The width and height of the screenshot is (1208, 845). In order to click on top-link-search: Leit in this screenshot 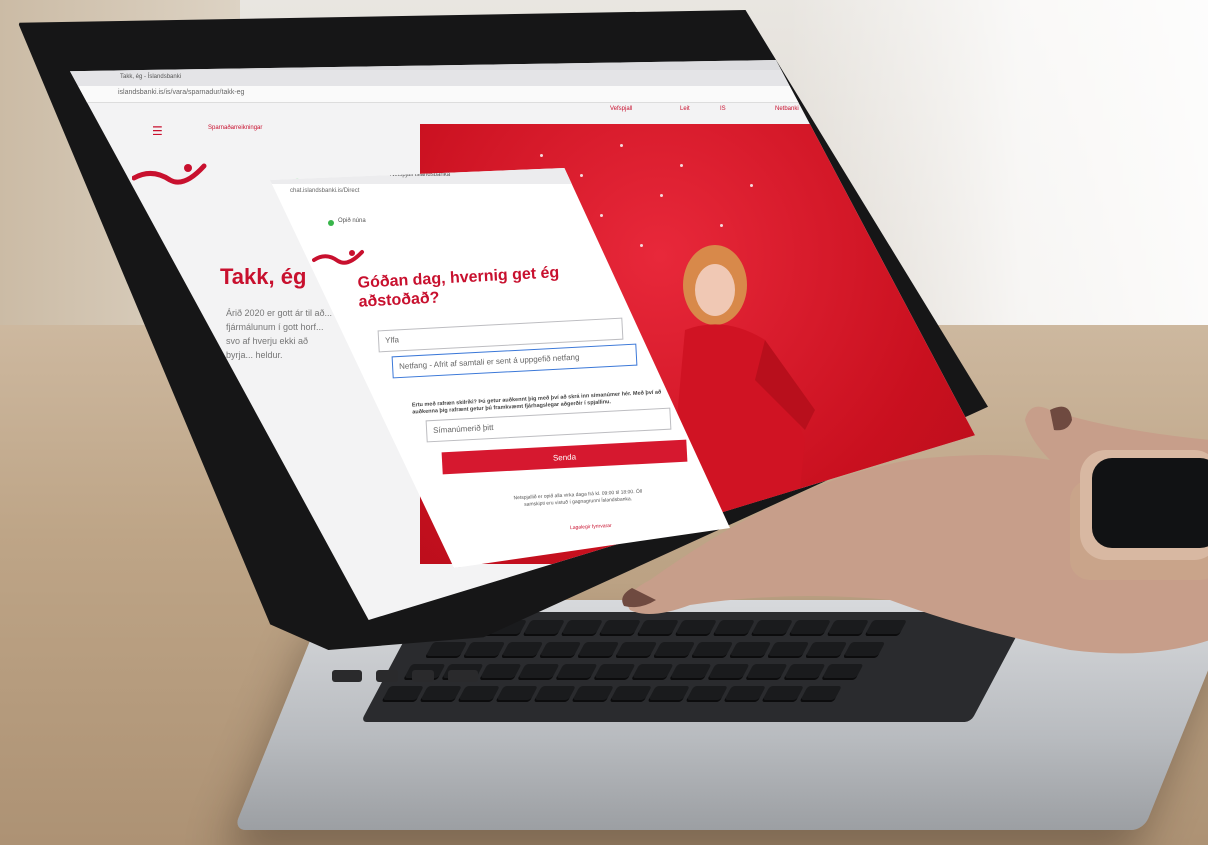, I will do `click(685, 109)`.